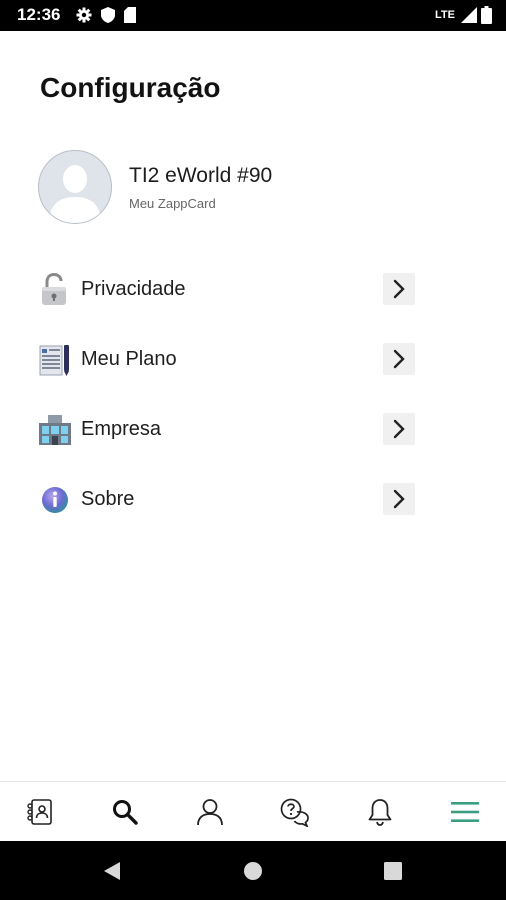  I want to click on nav-search-button, so click(125, 812).